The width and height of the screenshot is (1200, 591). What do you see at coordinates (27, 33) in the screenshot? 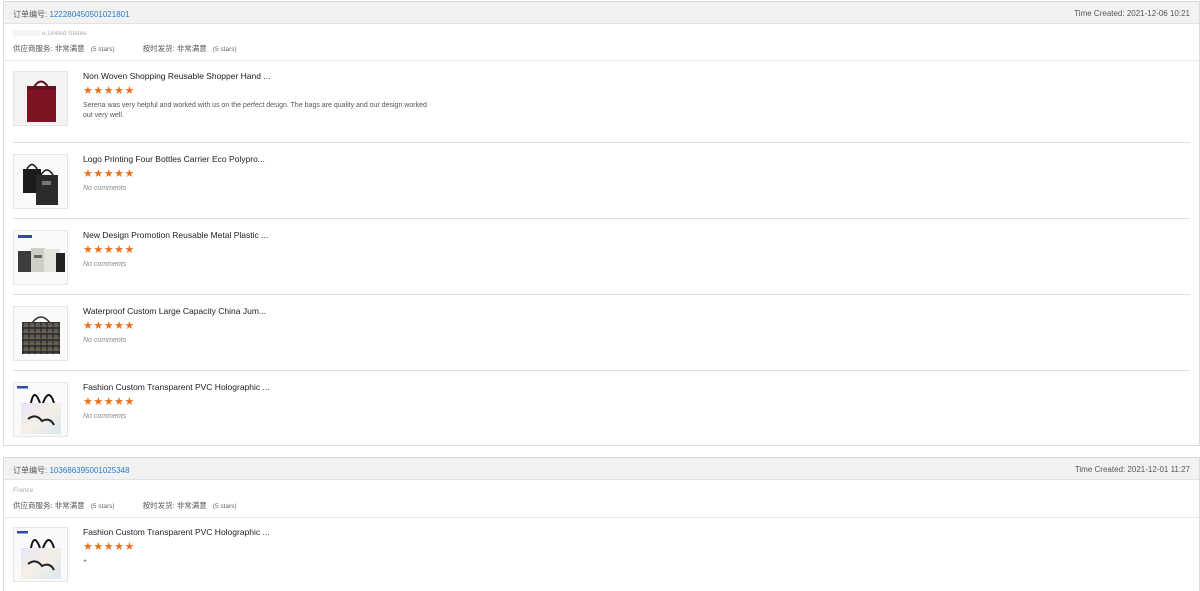
I see `masked-buyer-name` at bounding box center [27, 33].